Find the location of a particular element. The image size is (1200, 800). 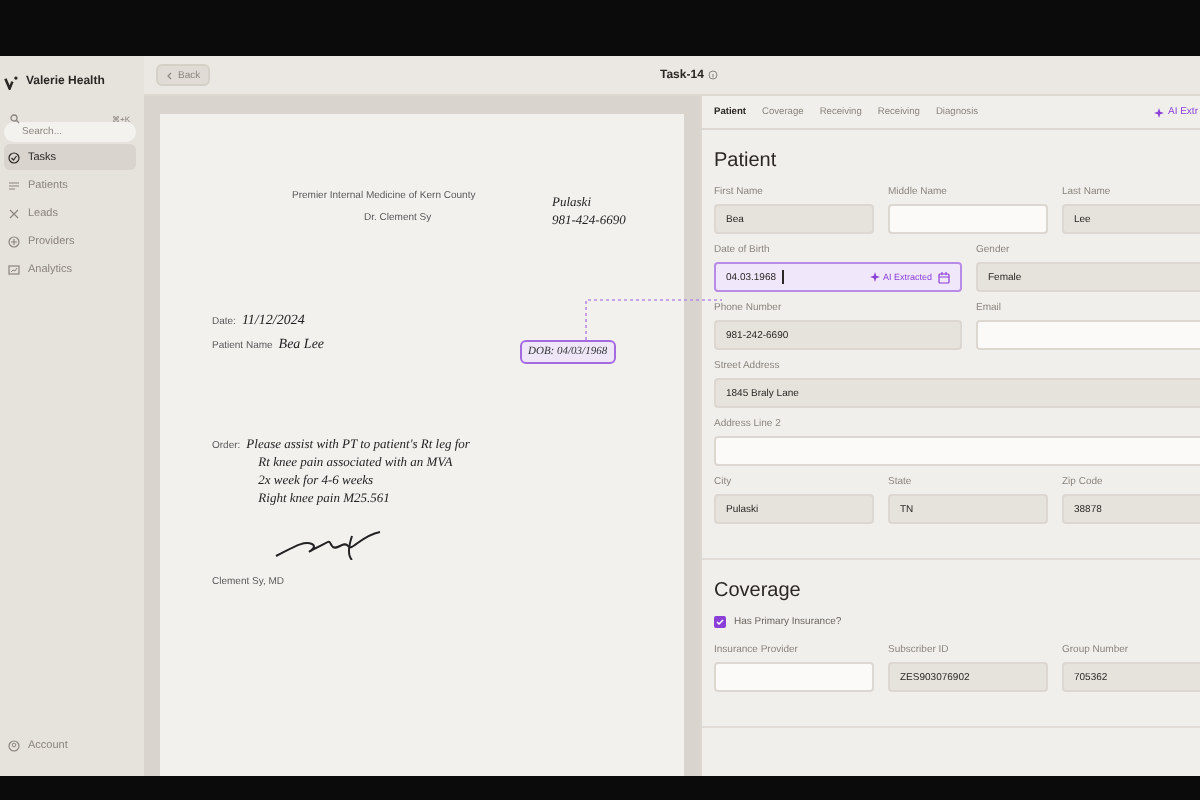

calendar-icon is located at coordinates (944, 277).